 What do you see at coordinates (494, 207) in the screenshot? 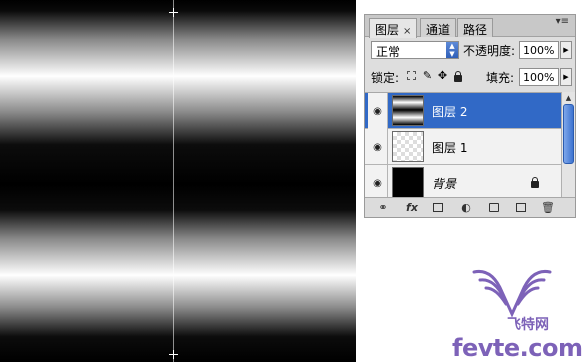
I see `group-folder-icon` at bounding box center [494, 207].